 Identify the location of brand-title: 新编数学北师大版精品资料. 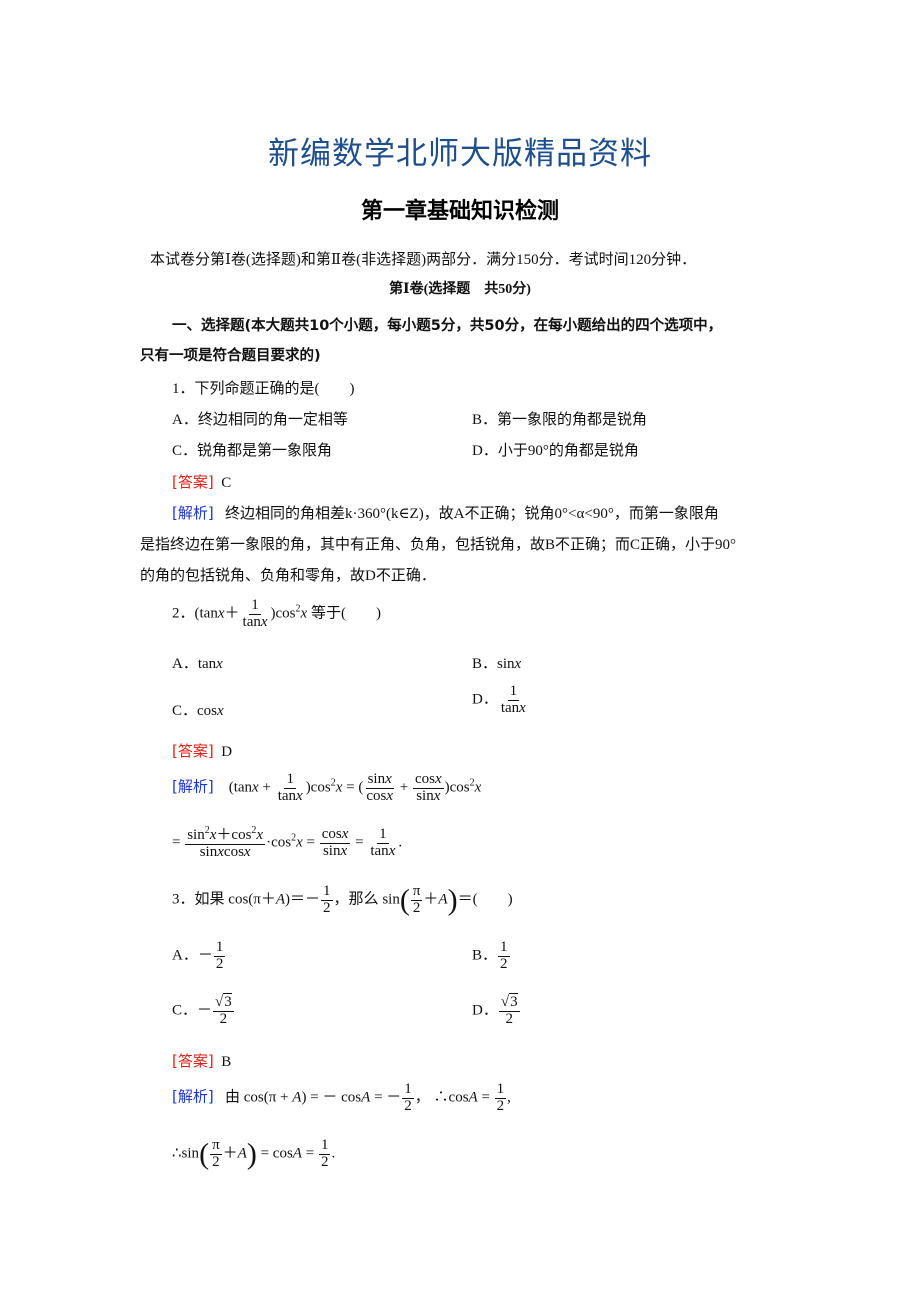
(460, 154).